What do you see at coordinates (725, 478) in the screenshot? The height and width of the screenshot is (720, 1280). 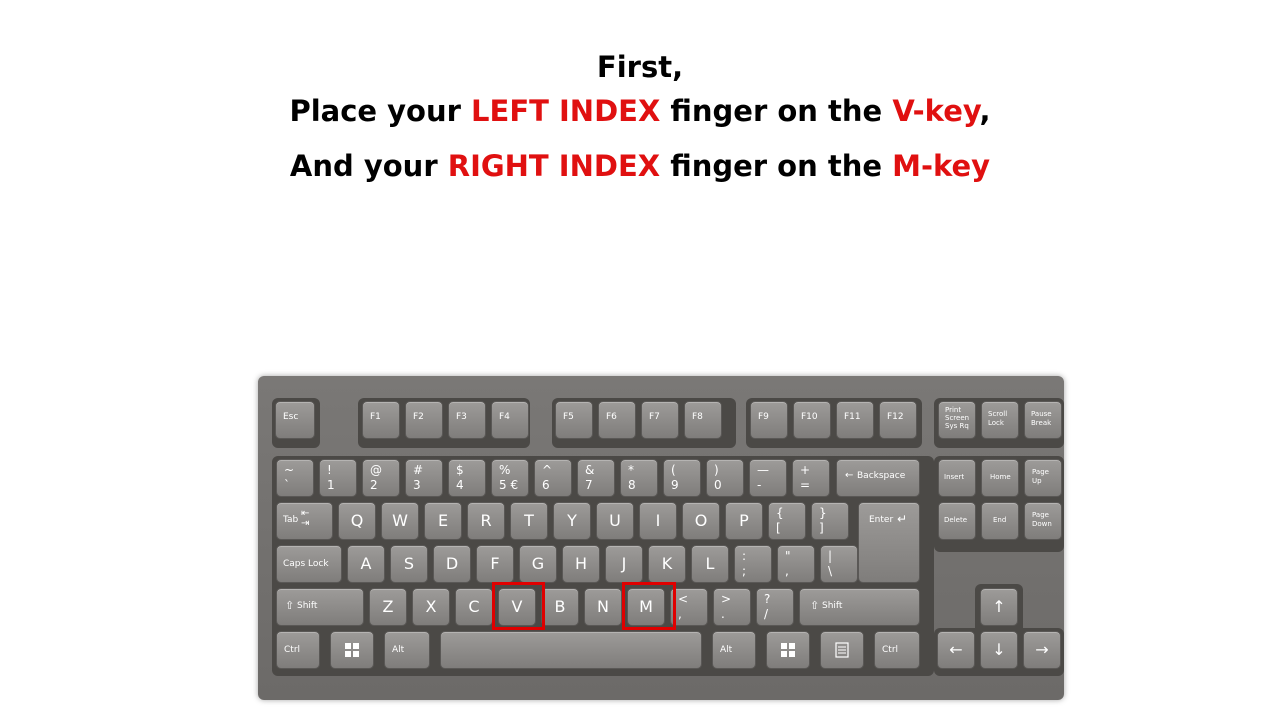 I see `key-0: ) 0` at bounding box center [725, 478].